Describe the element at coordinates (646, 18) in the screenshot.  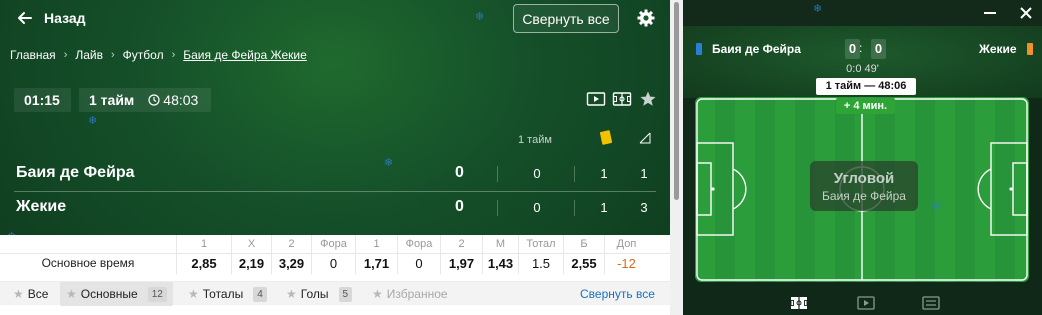
I see `gear-icon` at that location.